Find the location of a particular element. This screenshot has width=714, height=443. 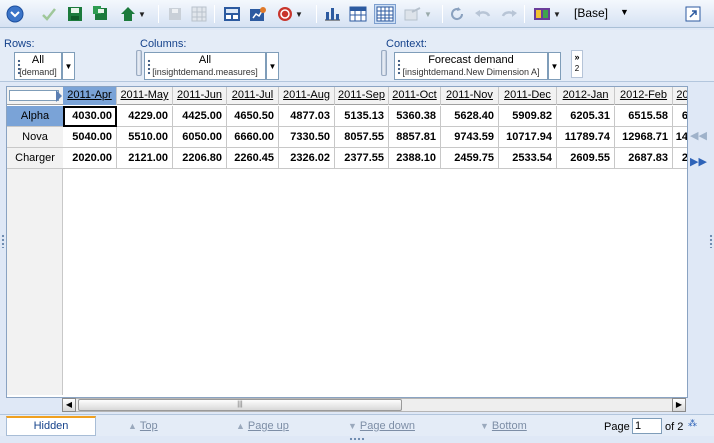

table-view-icon is located at coordinates (385, 14).